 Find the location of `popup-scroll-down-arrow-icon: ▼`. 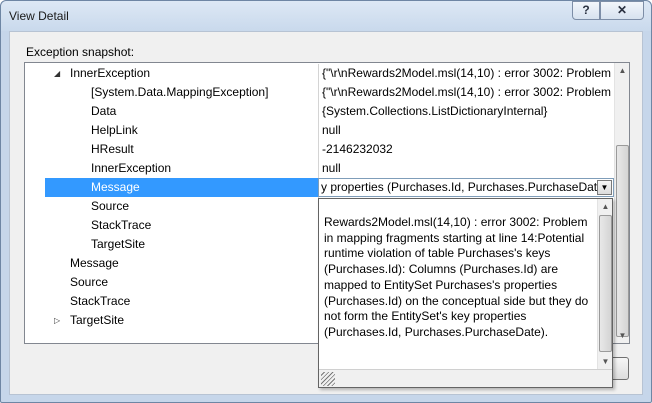

popup-scroll-down-arrow-icon: ▼ is located at coordinates (605, 361).